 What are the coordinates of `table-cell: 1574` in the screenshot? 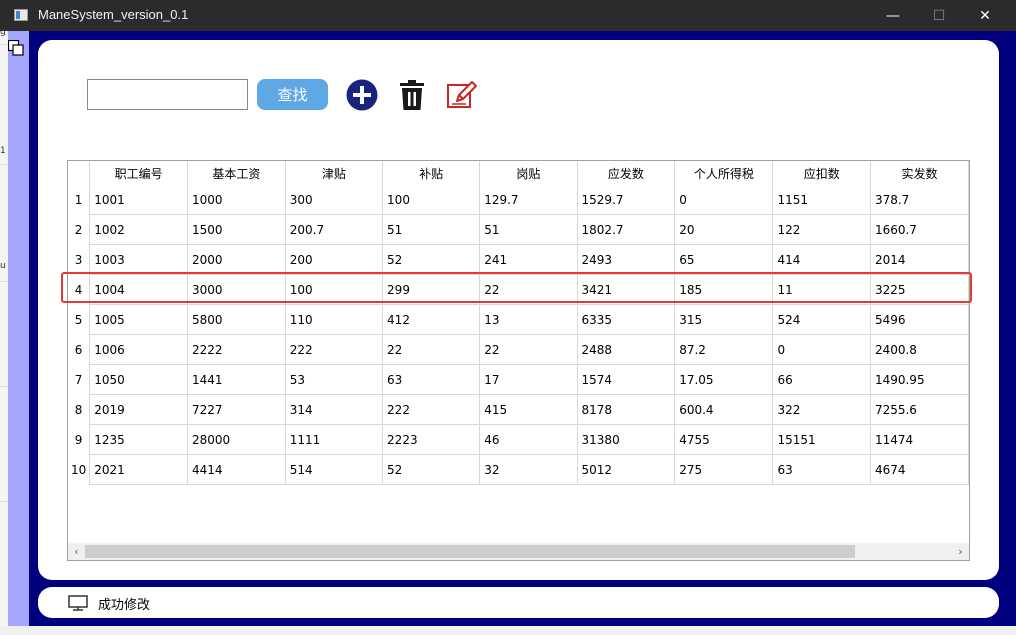 It's located at (626, 379).